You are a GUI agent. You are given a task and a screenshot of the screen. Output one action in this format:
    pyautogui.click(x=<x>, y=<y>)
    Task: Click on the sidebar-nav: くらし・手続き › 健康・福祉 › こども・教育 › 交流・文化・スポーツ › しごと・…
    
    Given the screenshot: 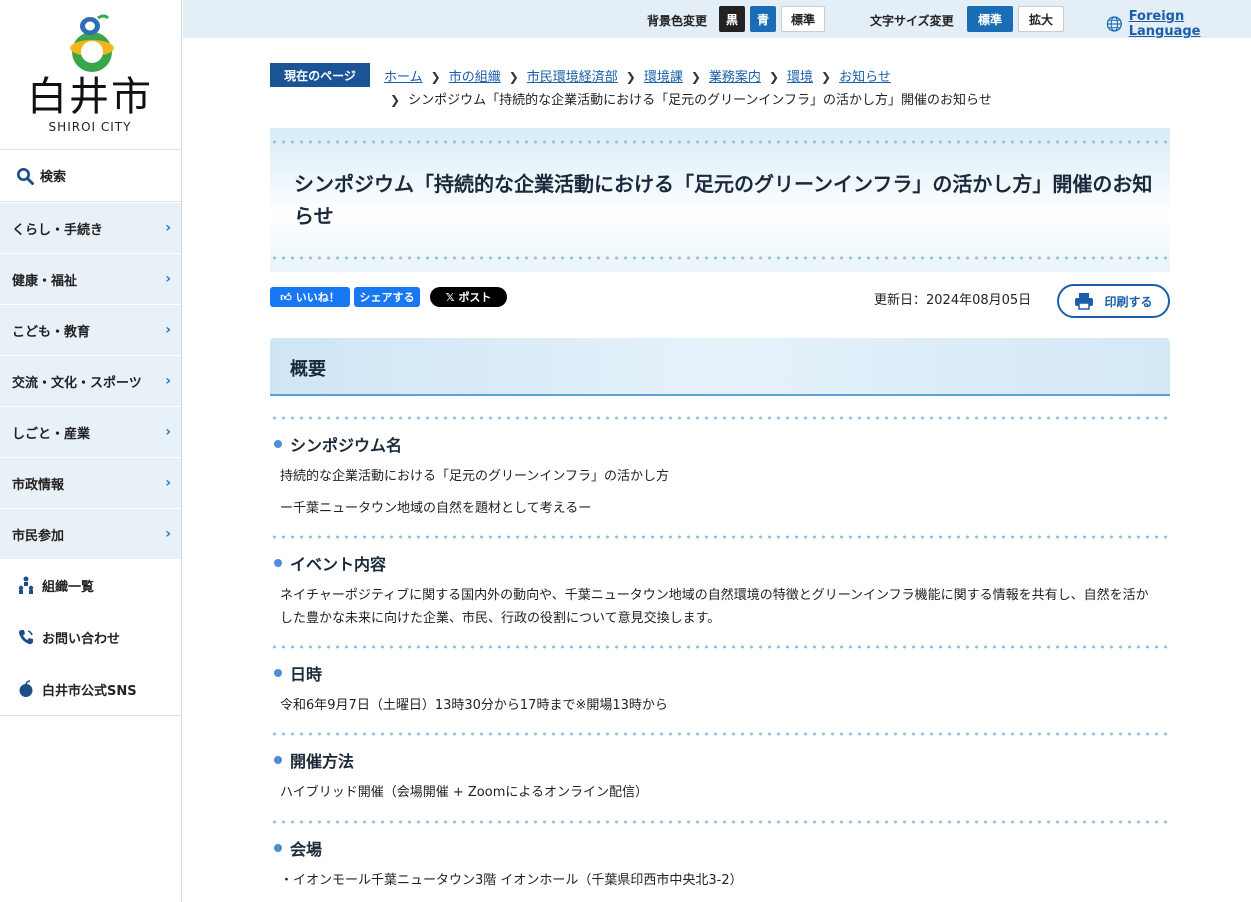 What is the action you would take?
    pyautogui.click(x=90, y=381)
    